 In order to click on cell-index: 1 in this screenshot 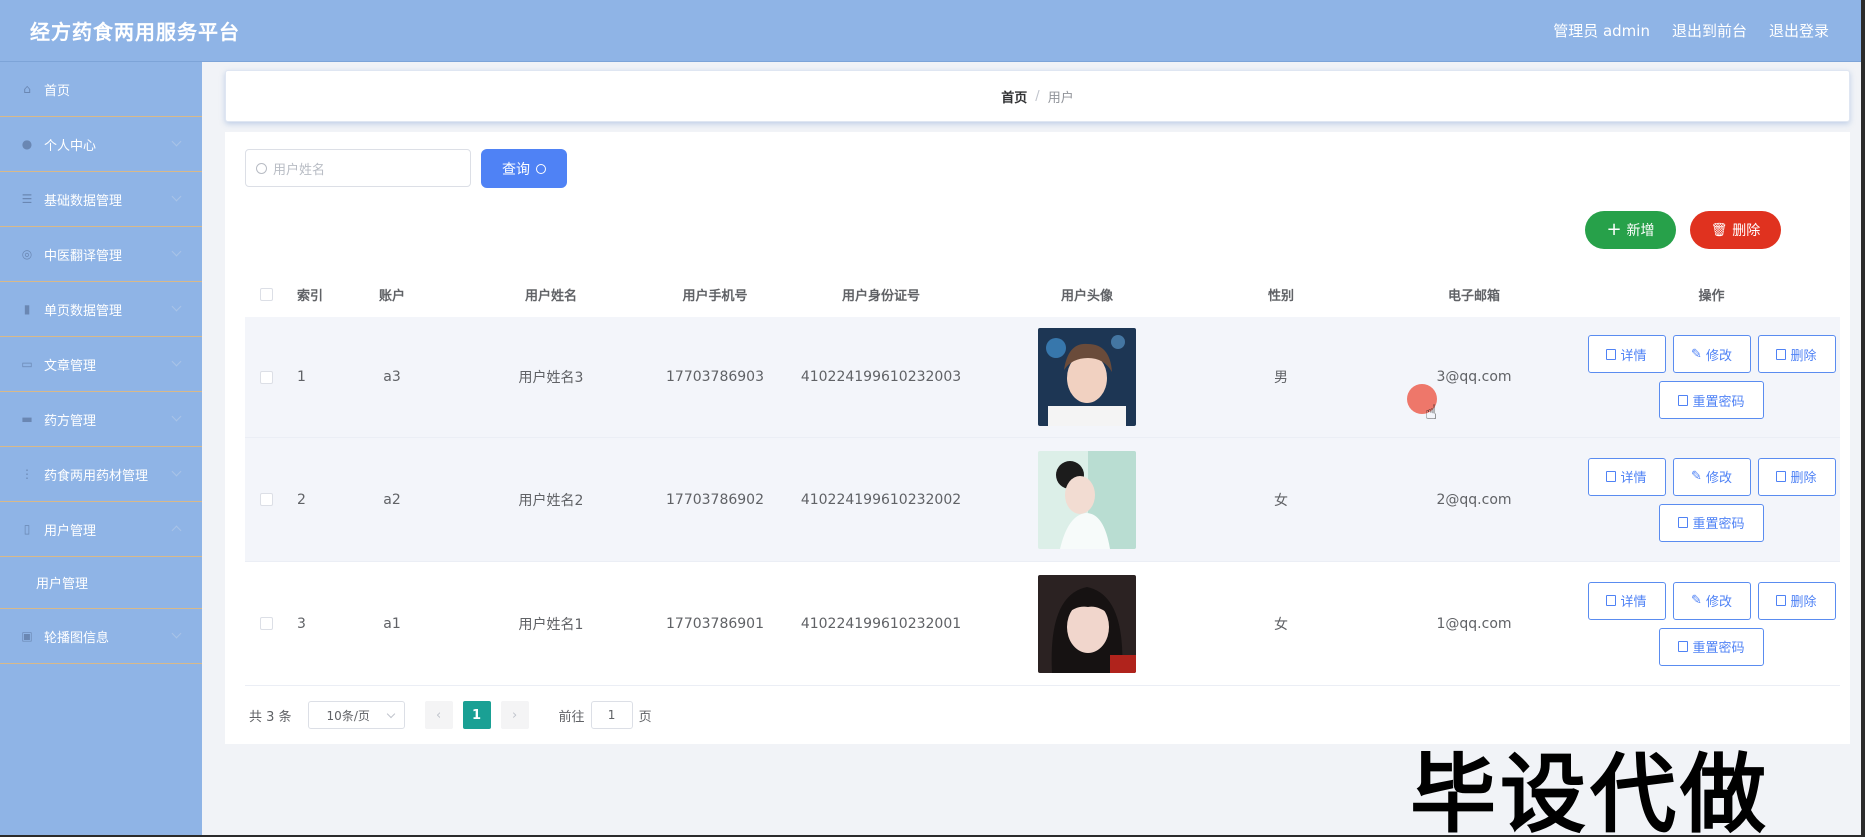, I will do `click(301, 377)`.